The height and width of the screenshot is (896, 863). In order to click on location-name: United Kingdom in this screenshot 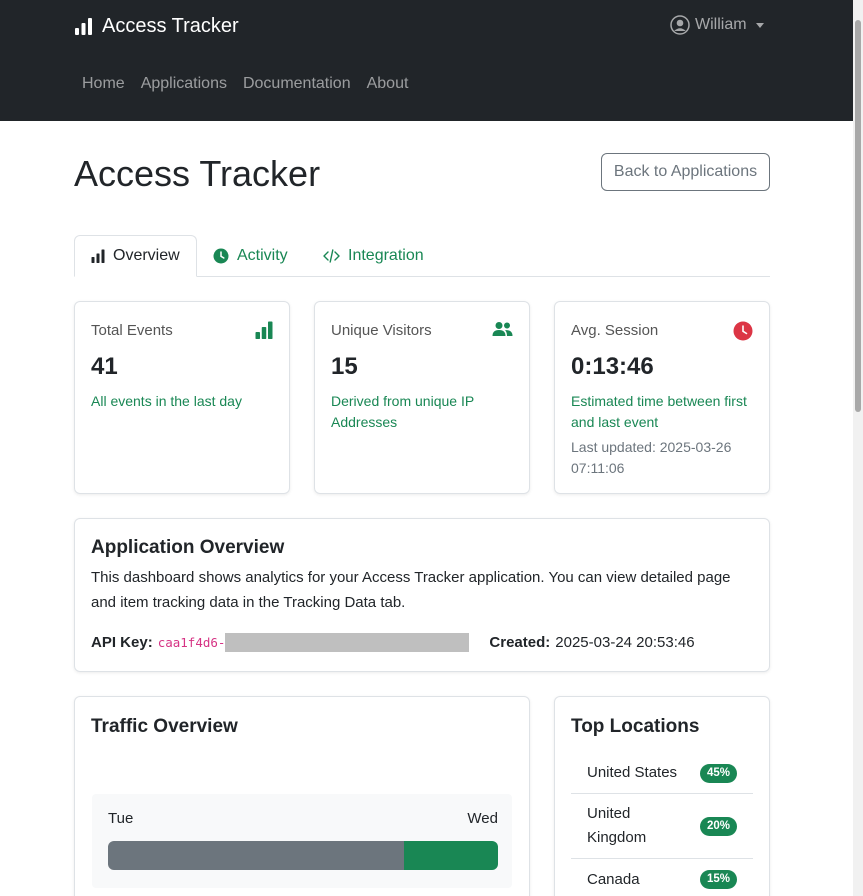, I will do `click(617, 825)`.